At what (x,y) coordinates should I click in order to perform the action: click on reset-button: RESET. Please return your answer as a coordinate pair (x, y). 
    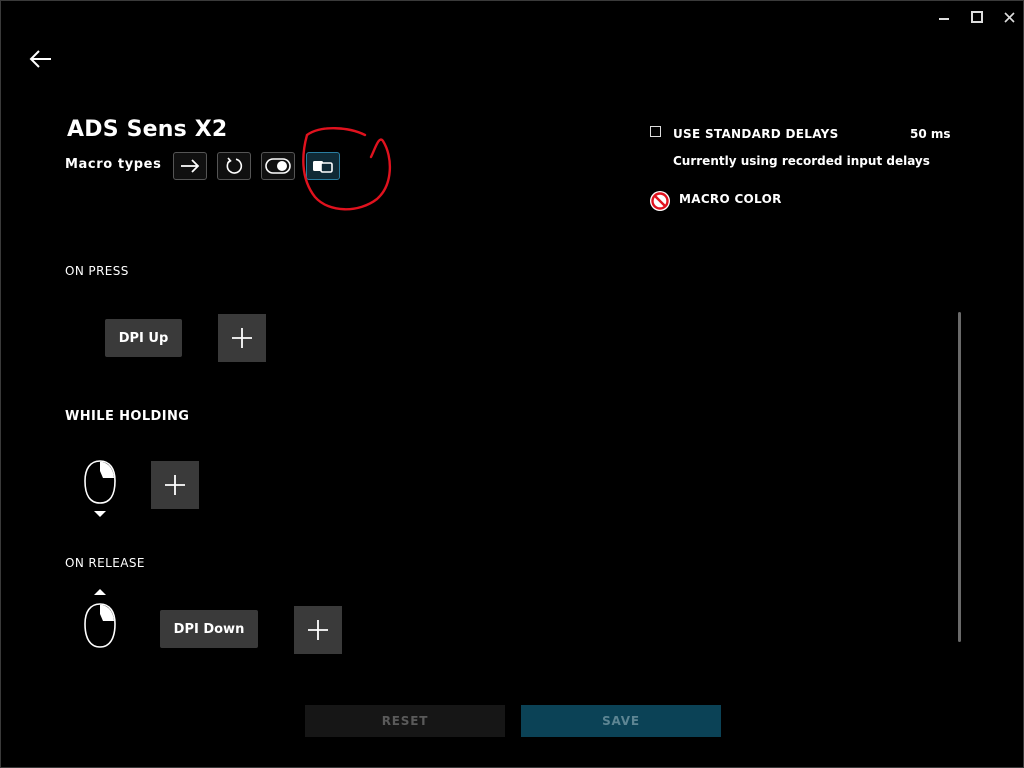
    Looking at the image, I should click on (405, 721).